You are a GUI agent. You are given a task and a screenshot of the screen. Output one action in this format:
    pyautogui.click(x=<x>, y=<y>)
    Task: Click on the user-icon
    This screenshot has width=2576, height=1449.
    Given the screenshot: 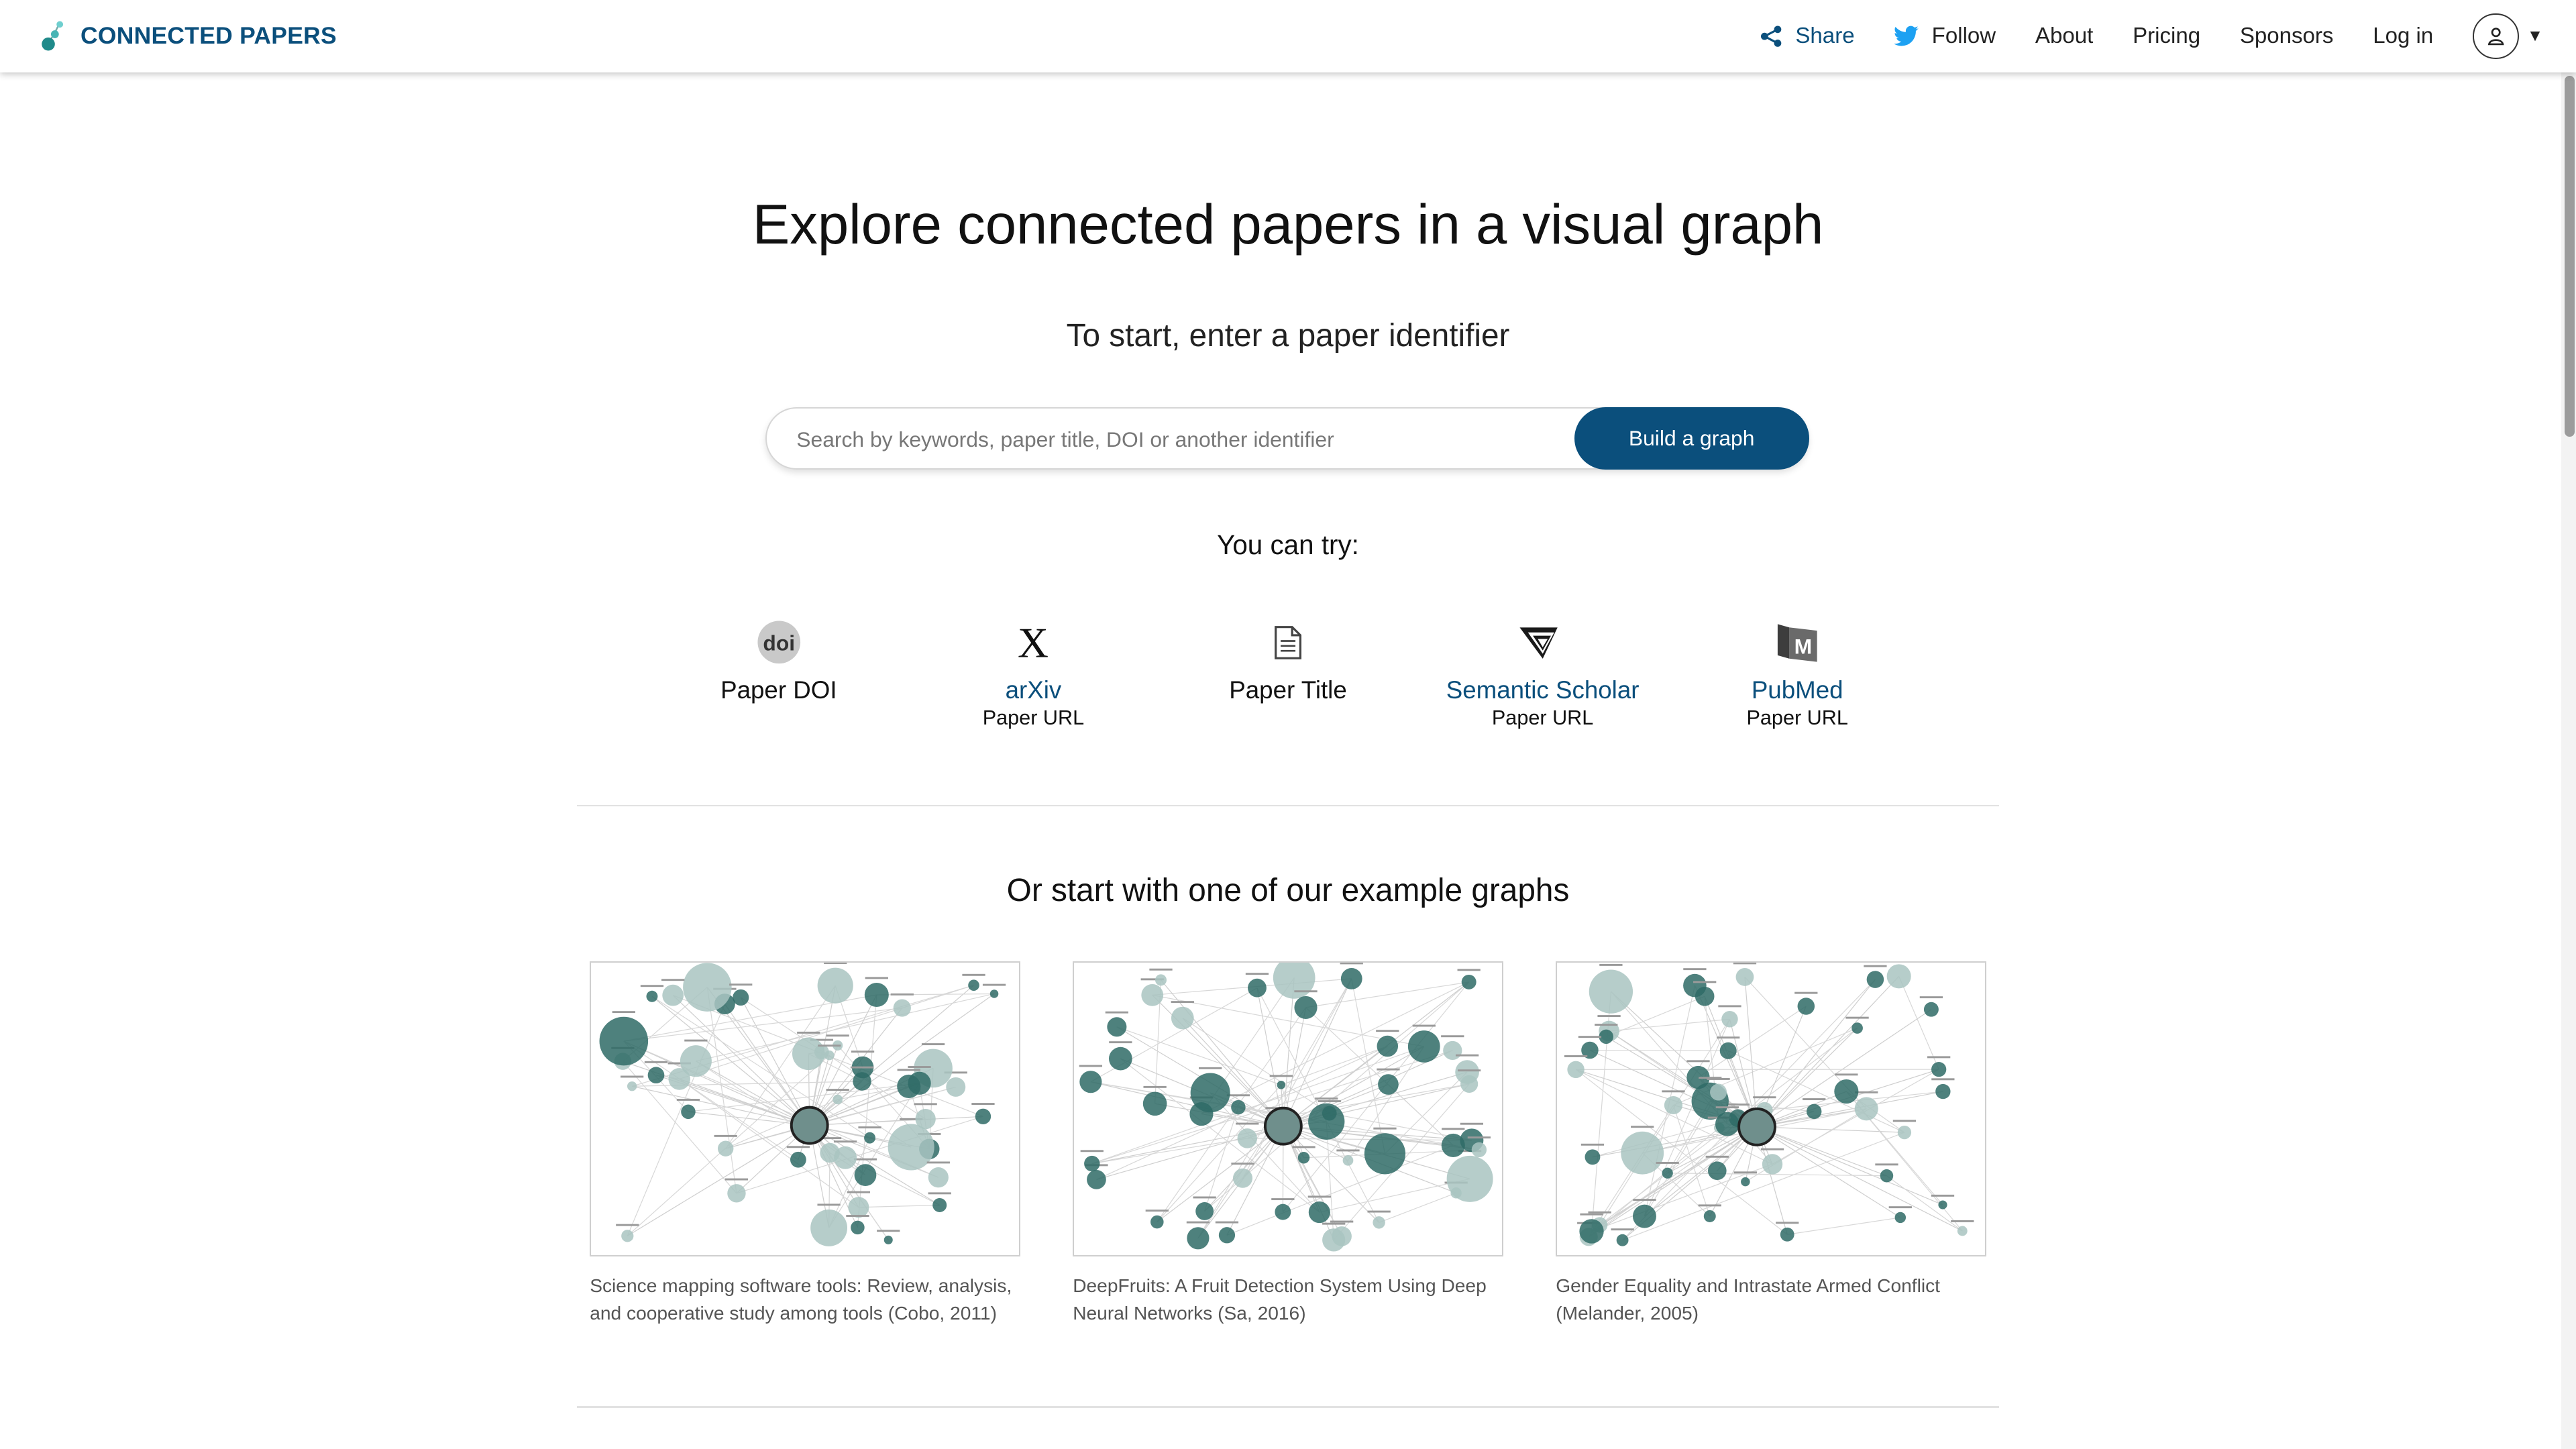 What is the action you would take?
    pyautogui.click(x=2495, y=37)
    